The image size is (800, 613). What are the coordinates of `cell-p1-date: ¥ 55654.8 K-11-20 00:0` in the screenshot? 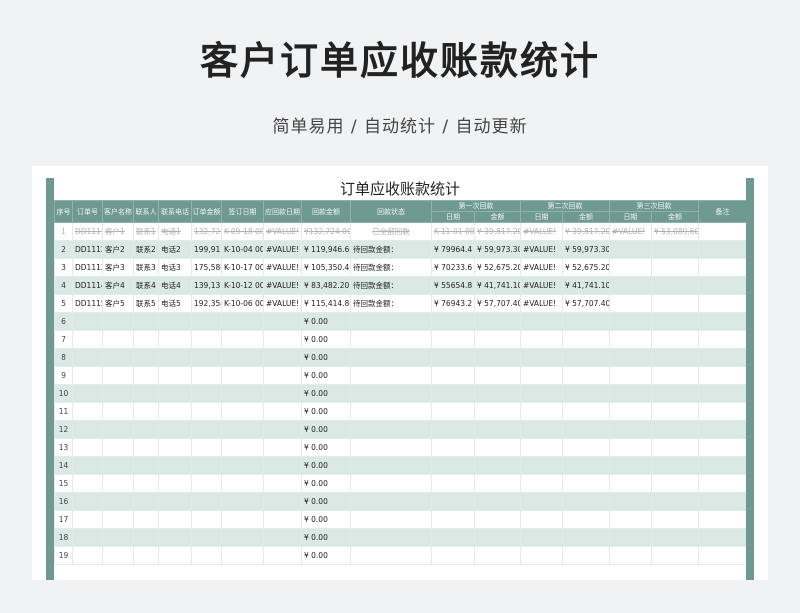 It's located at (453, 285).